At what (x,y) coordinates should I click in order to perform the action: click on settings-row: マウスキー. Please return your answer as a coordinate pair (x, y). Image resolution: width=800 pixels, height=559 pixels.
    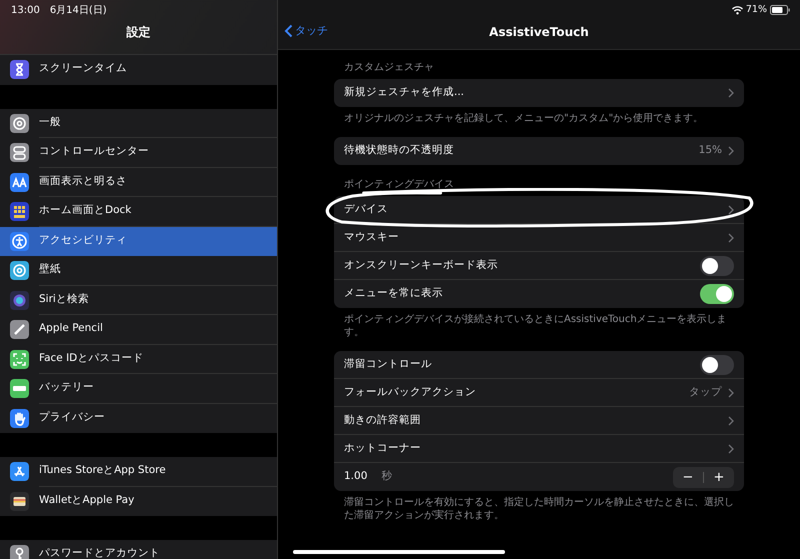
    Looking at the image, I should click on (539, 238).